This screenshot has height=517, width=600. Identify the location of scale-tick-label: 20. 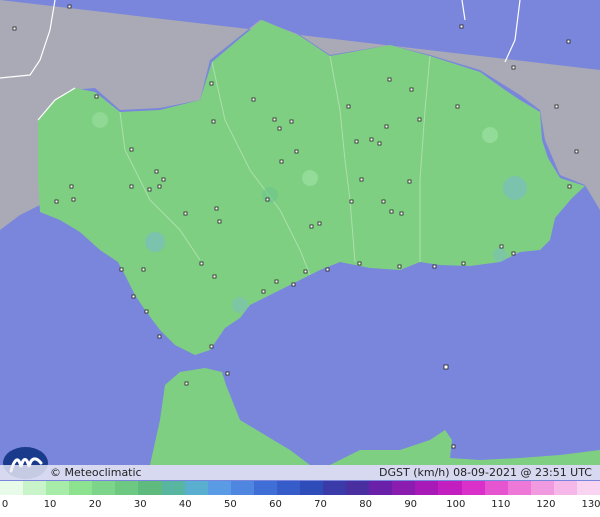
(95, 504).